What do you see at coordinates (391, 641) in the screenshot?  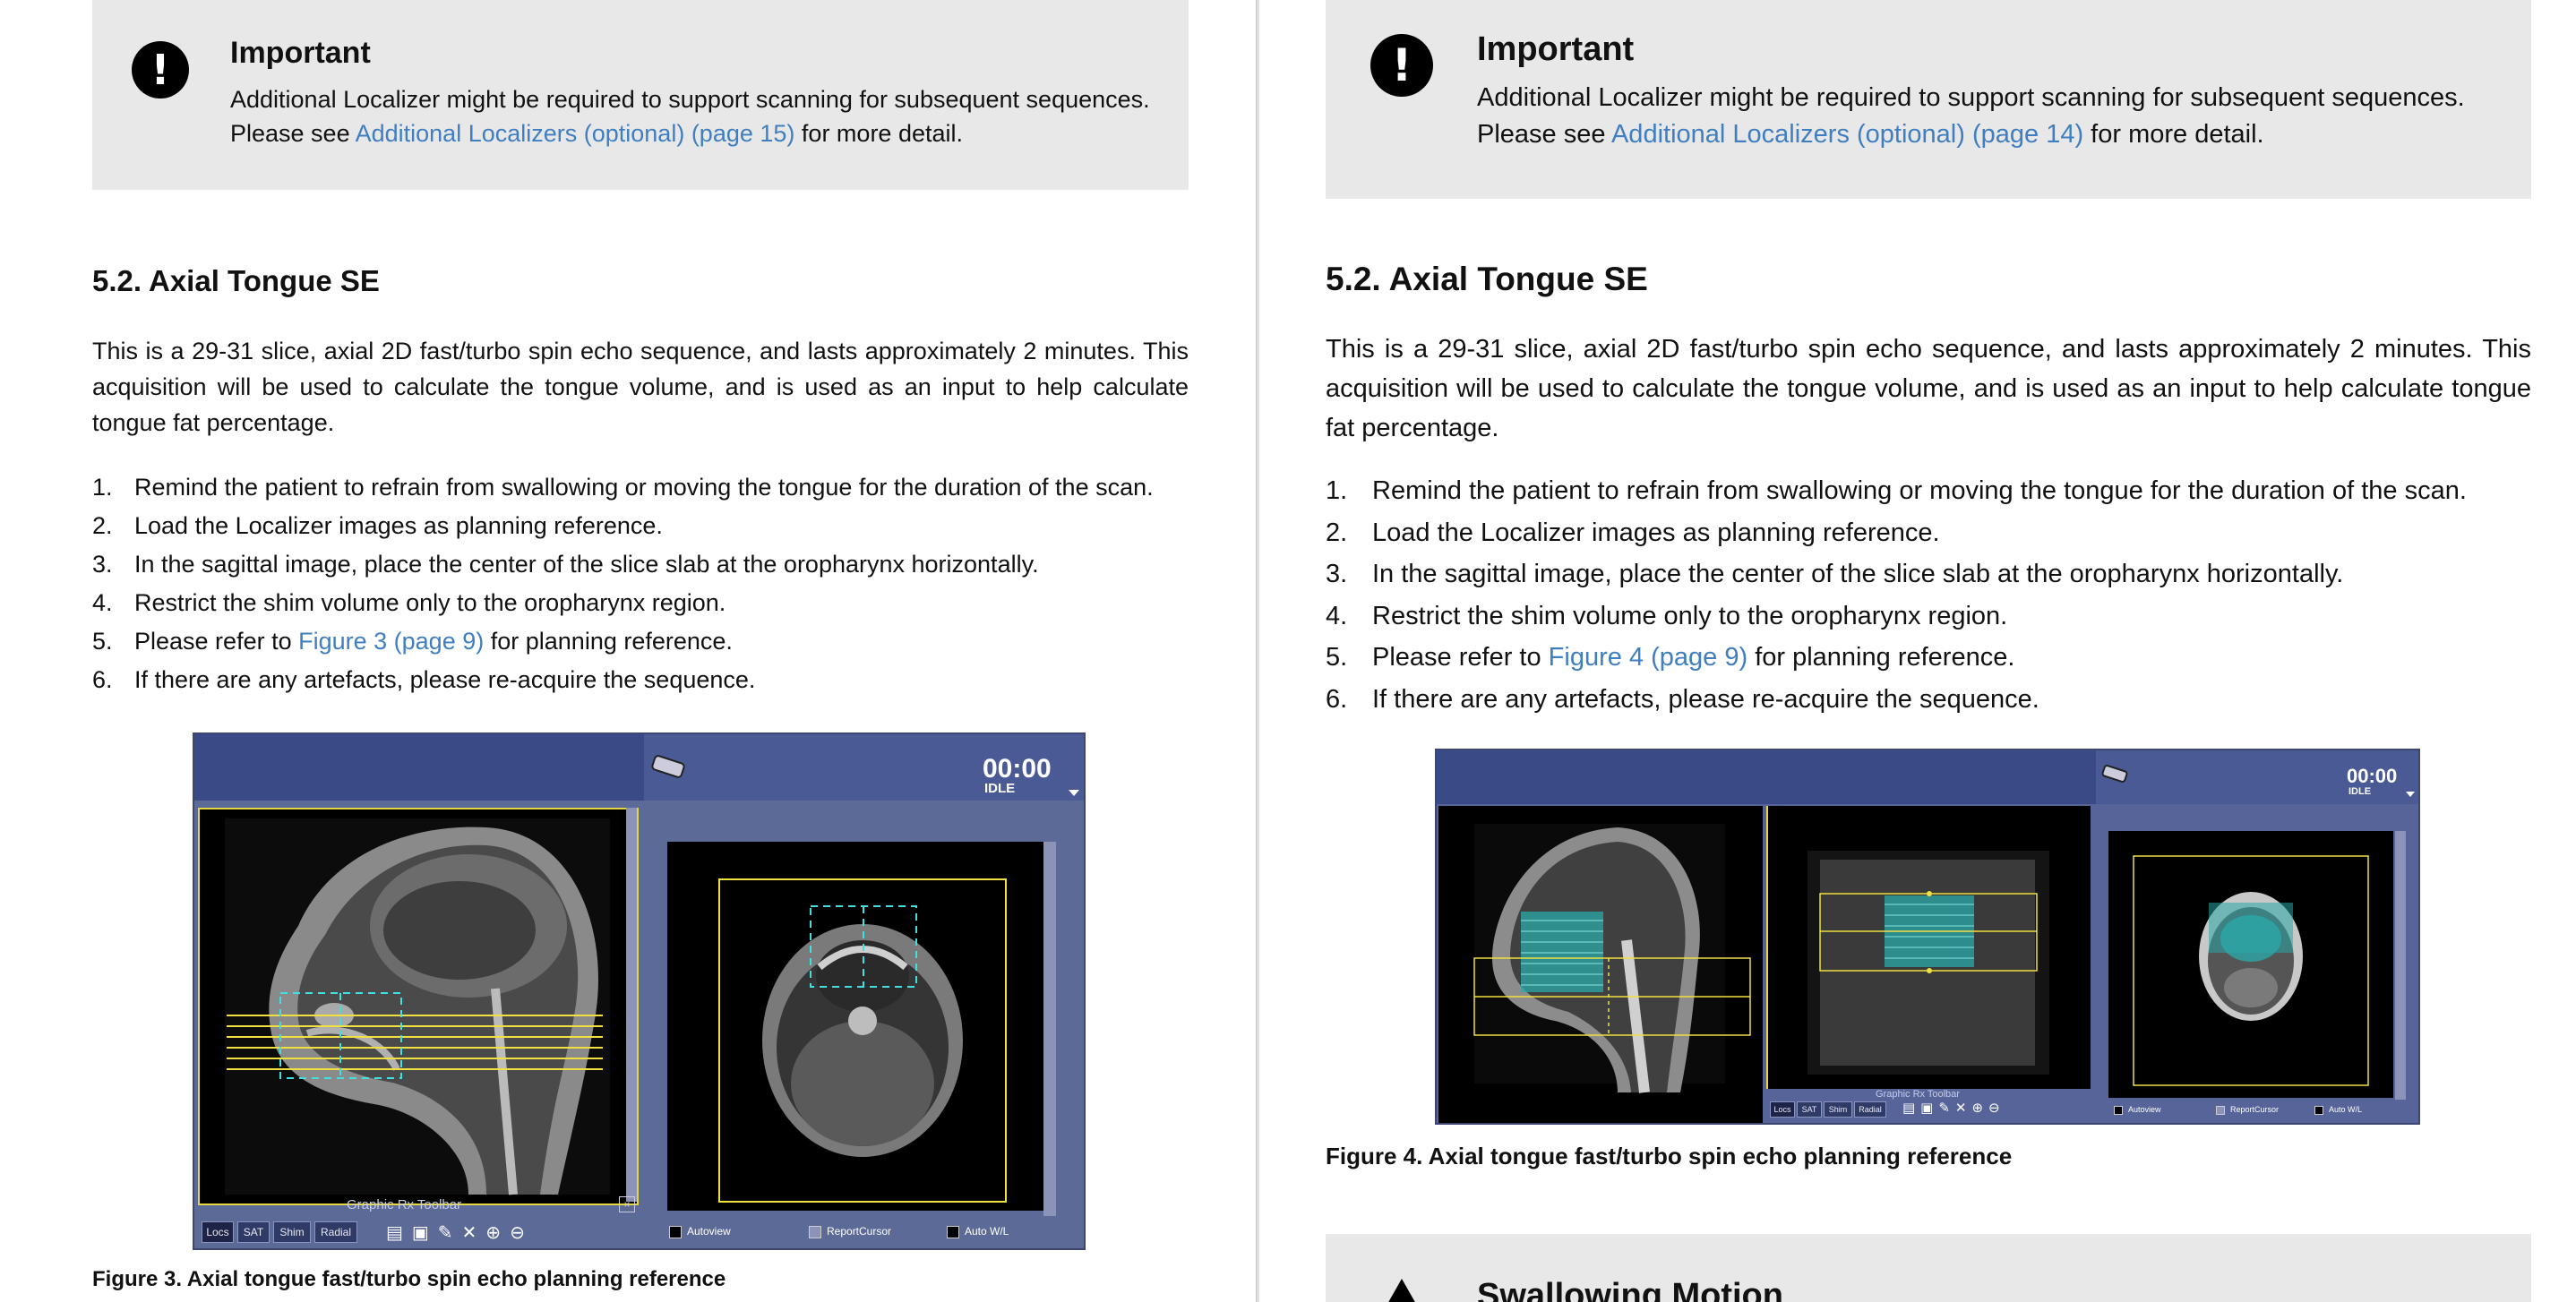 I see `figure-3-link: Figure 3 (page 9)` at bounding box center [391, 641].